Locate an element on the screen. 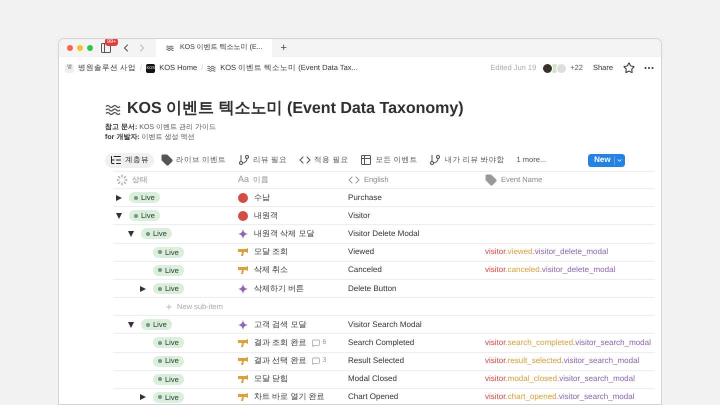 The height and width of the screenshot is (405, 720). table-icon is located at coordinates (366, 160).